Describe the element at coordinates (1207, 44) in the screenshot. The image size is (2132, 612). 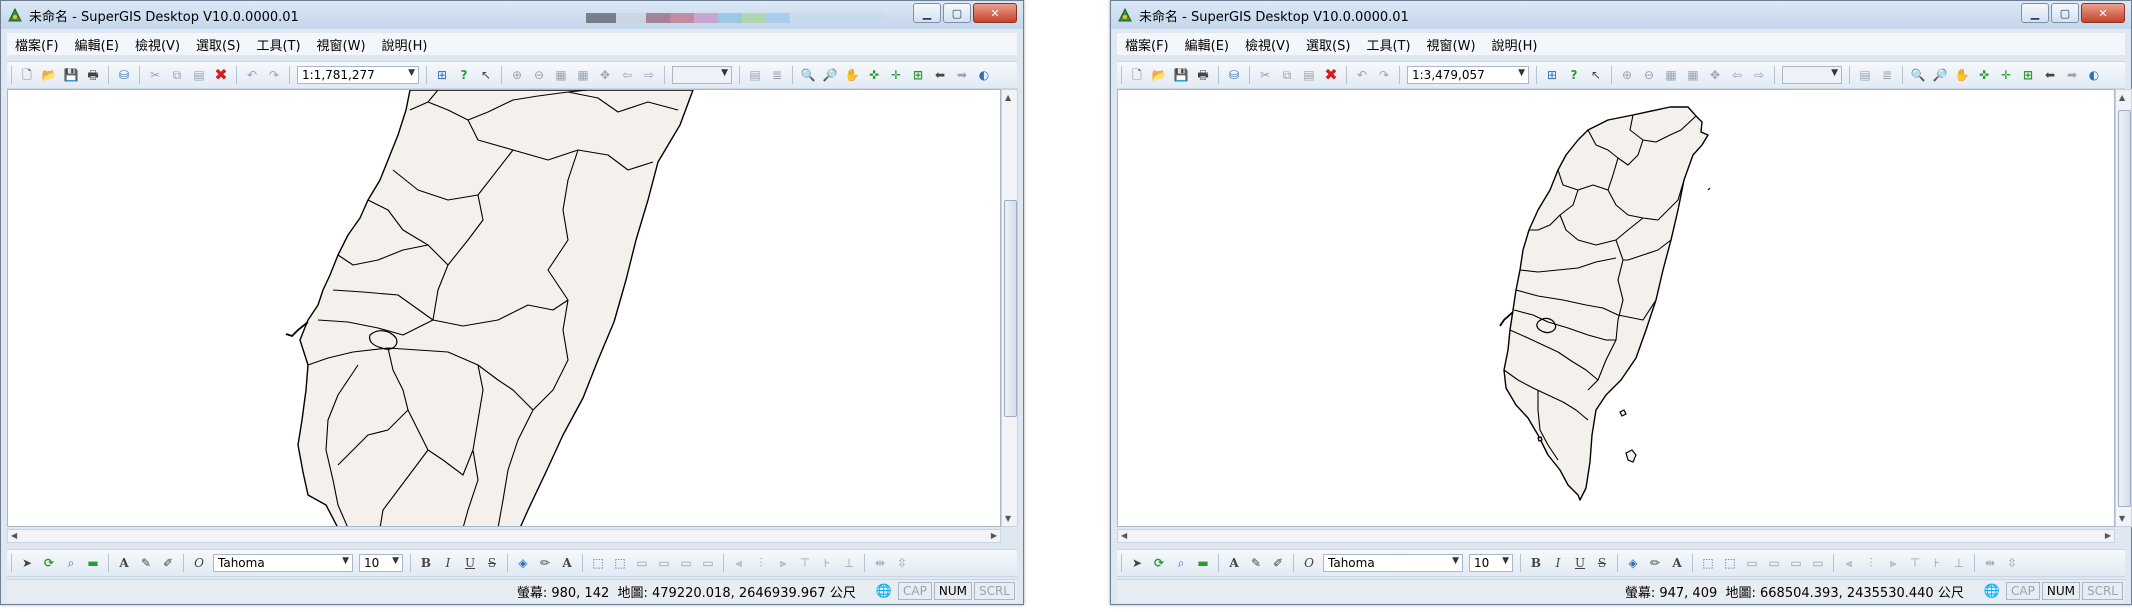
I see `menu-edit: 編輯(E)` at that location.